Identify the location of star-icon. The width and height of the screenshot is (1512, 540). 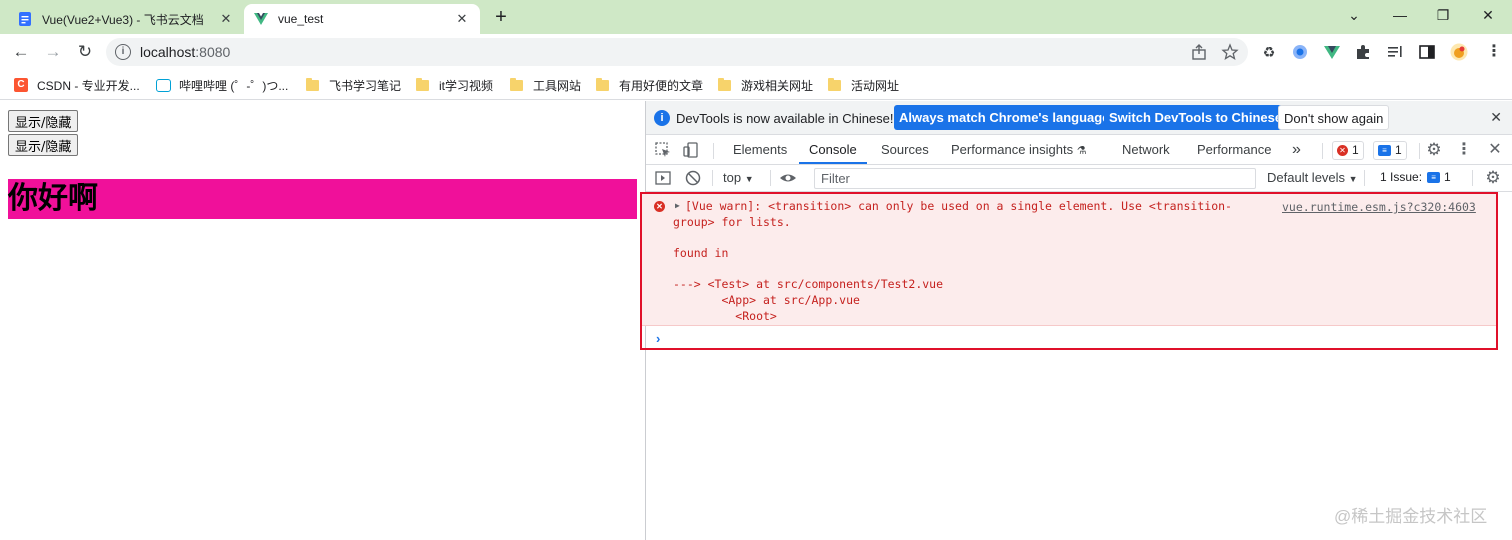
(1230, 52).